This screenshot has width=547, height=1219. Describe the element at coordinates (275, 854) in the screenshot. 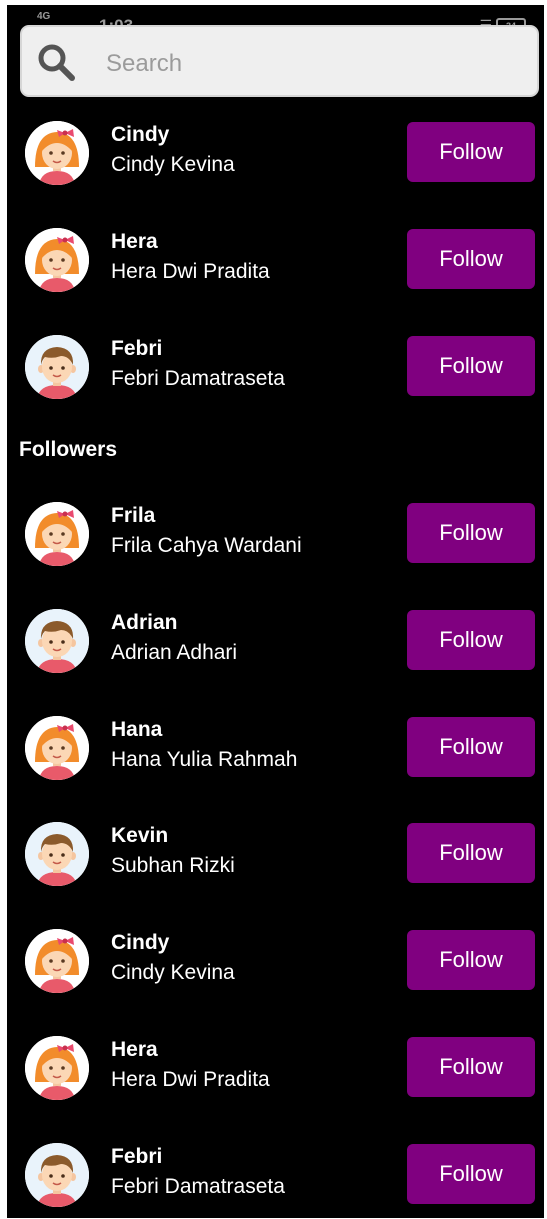

I see `list-item: Kevin Subhan Rizki Follow` at that location.